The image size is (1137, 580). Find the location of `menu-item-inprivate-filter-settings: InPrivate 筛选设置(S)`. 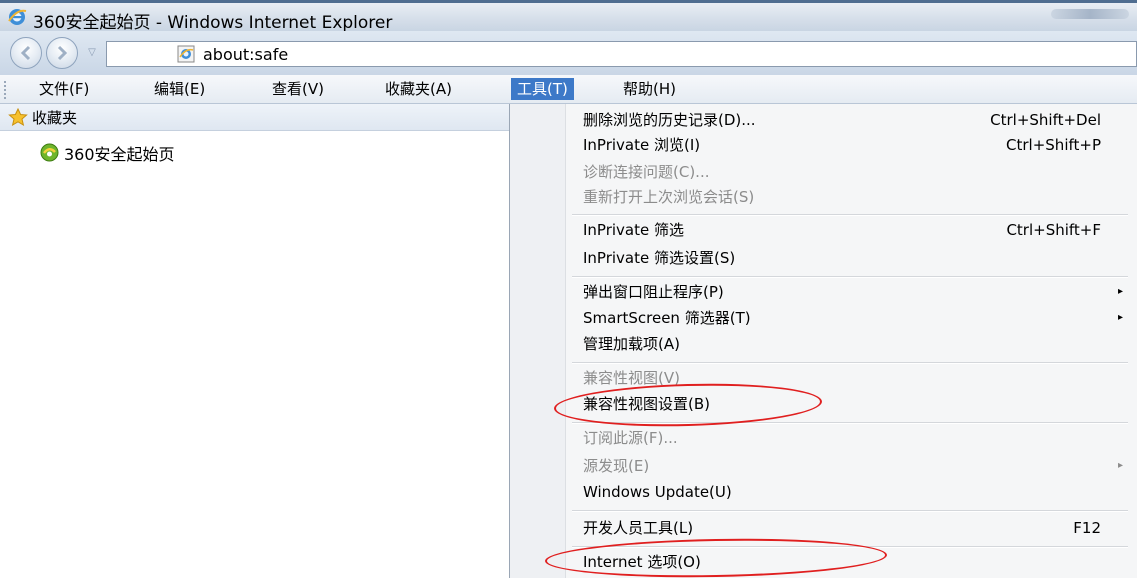

menu-item-inprivate-filter-settings: InPrivate 筛选设置(S) is located at coordinates (853, 258).